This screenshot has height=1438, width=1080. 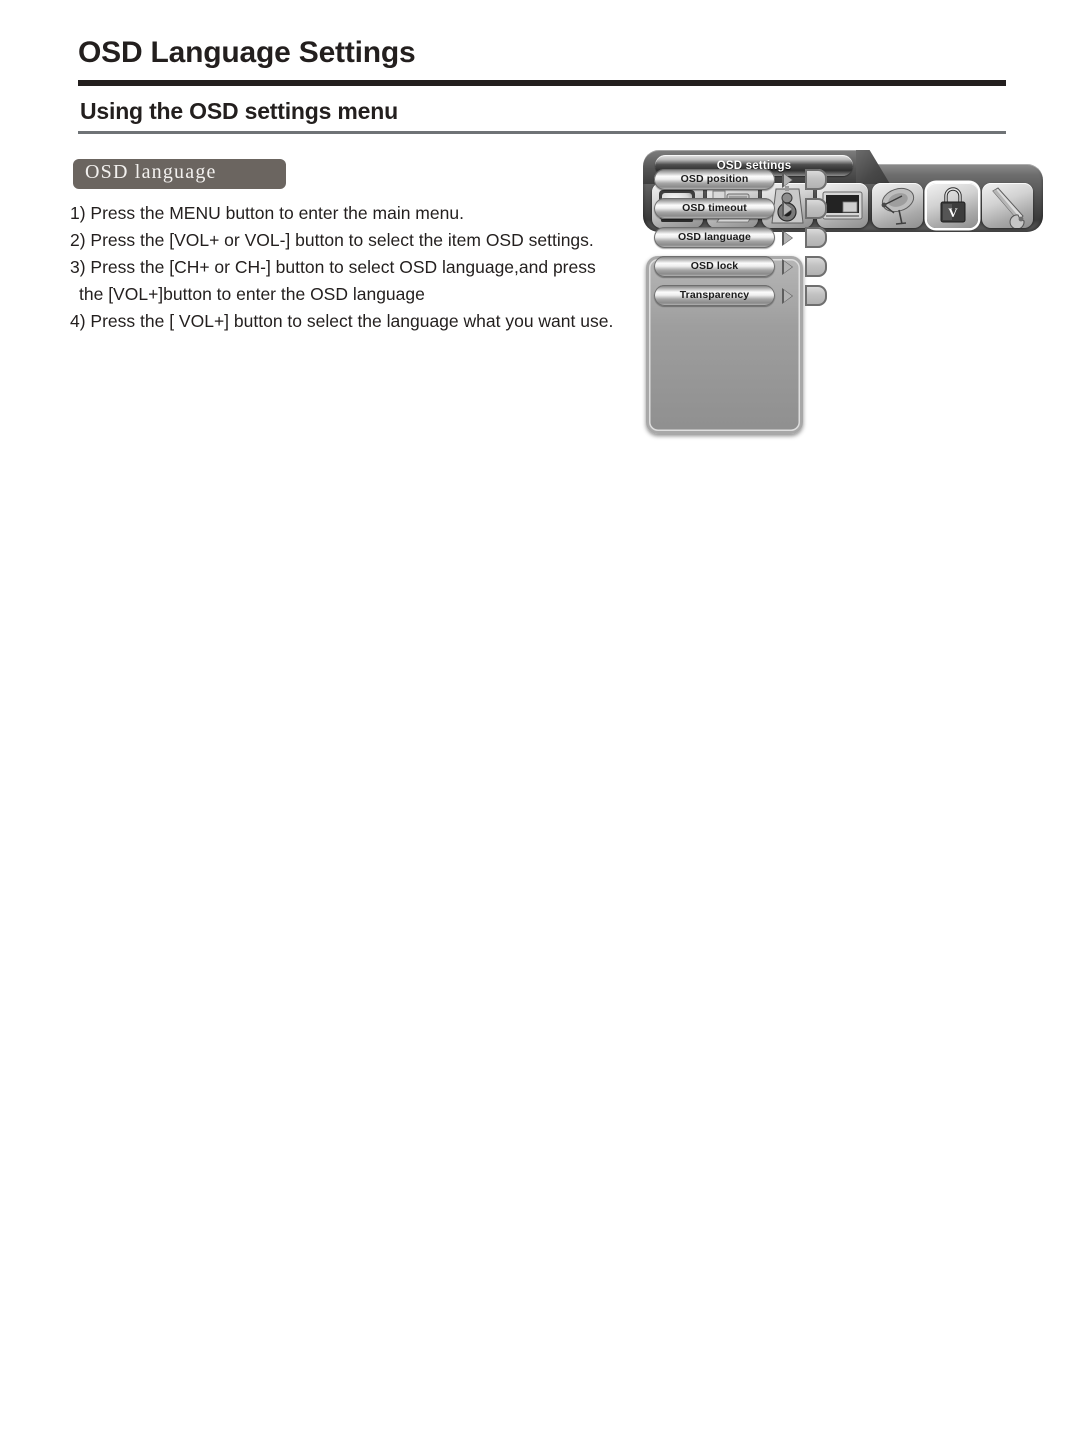 I want to click on osd-menu-item-label: OSD language, so click(x=714, y=237).